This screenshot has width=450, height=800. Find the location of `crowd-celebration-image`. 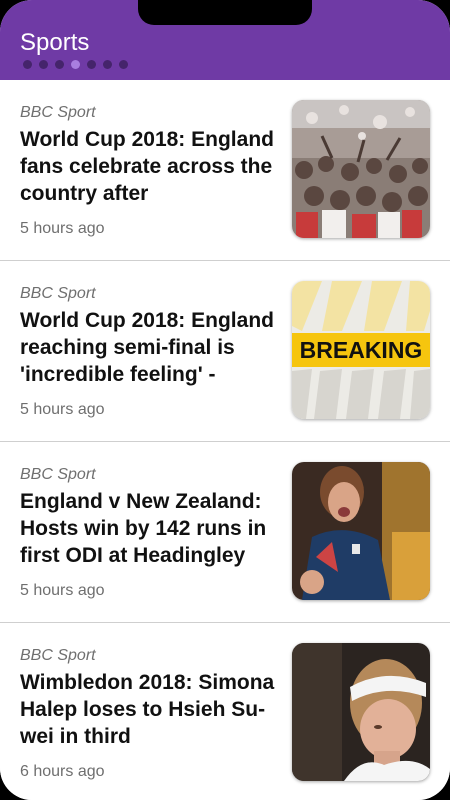

crowd-celebration-image is located at coordinates (361, 169).